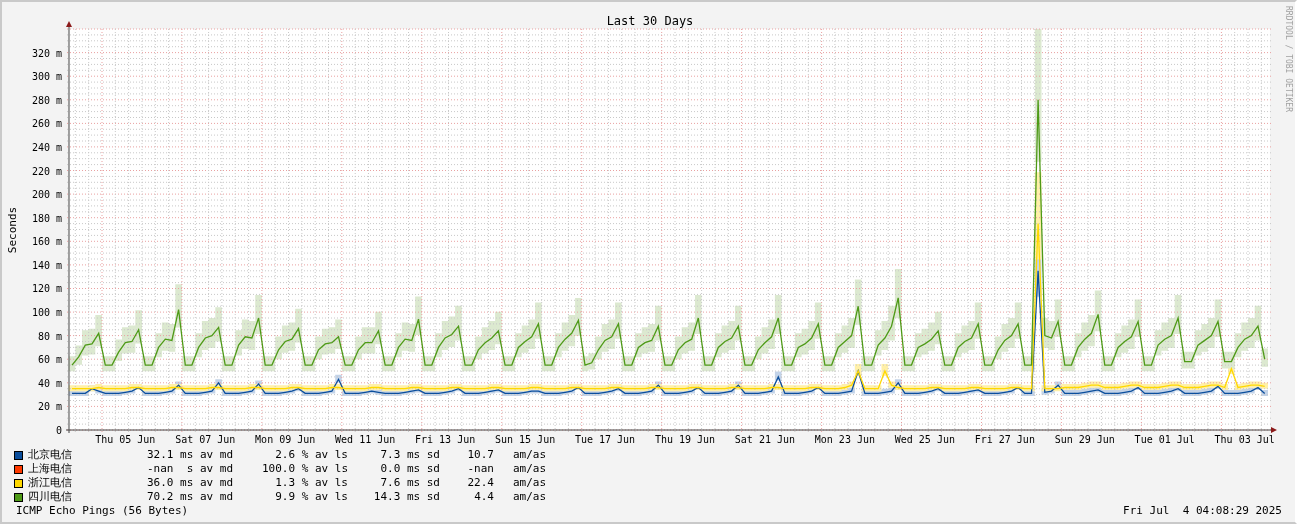 The height and width of the screenshot is (524, 1297). What do you see at coordinates (525, 439) in the screenshot?
I see `x-tick-label: Sun 15 Jun` at bounding box center [525, 439].